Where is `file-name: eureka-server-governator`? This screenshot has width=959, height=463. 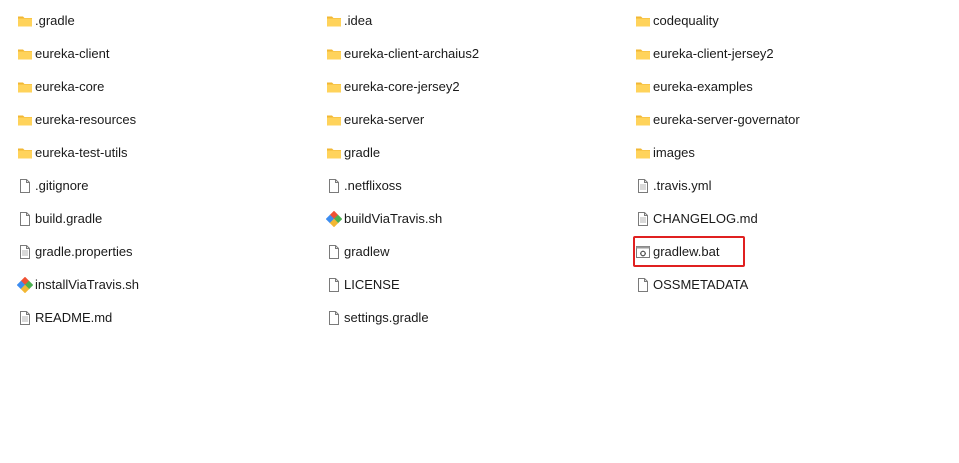 file-name: eureka-server-governator is located at coordinates (726, 119).